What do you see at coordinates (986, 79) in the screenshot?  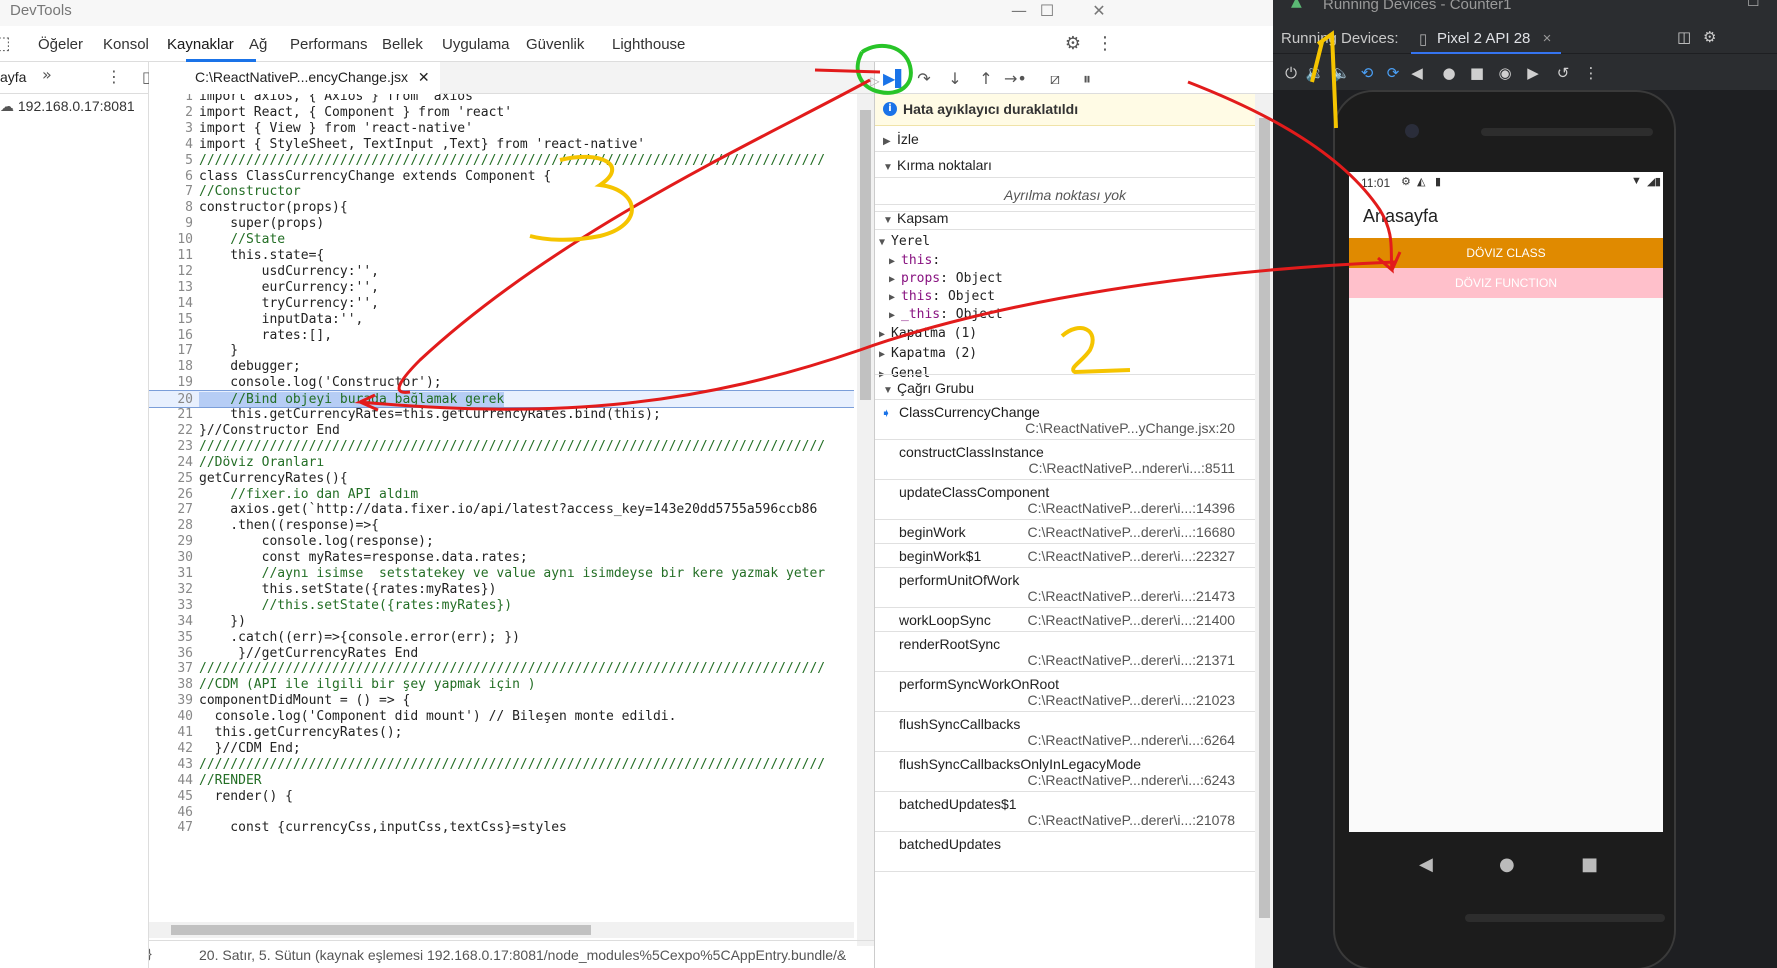 I see `step-out-icon: ↑` at bounding box center [986, 79].